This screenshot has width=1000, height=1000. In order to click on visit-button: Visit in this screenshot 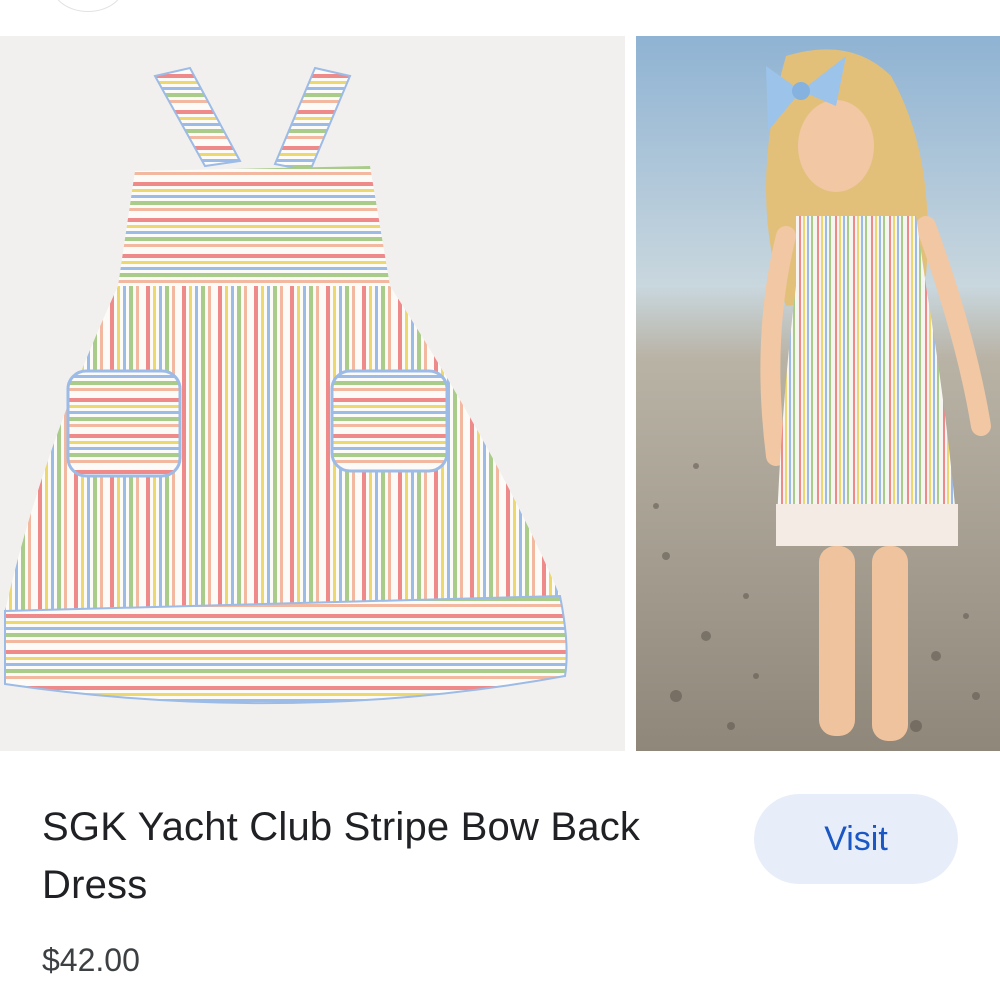, I will do `click(856, 839)`.